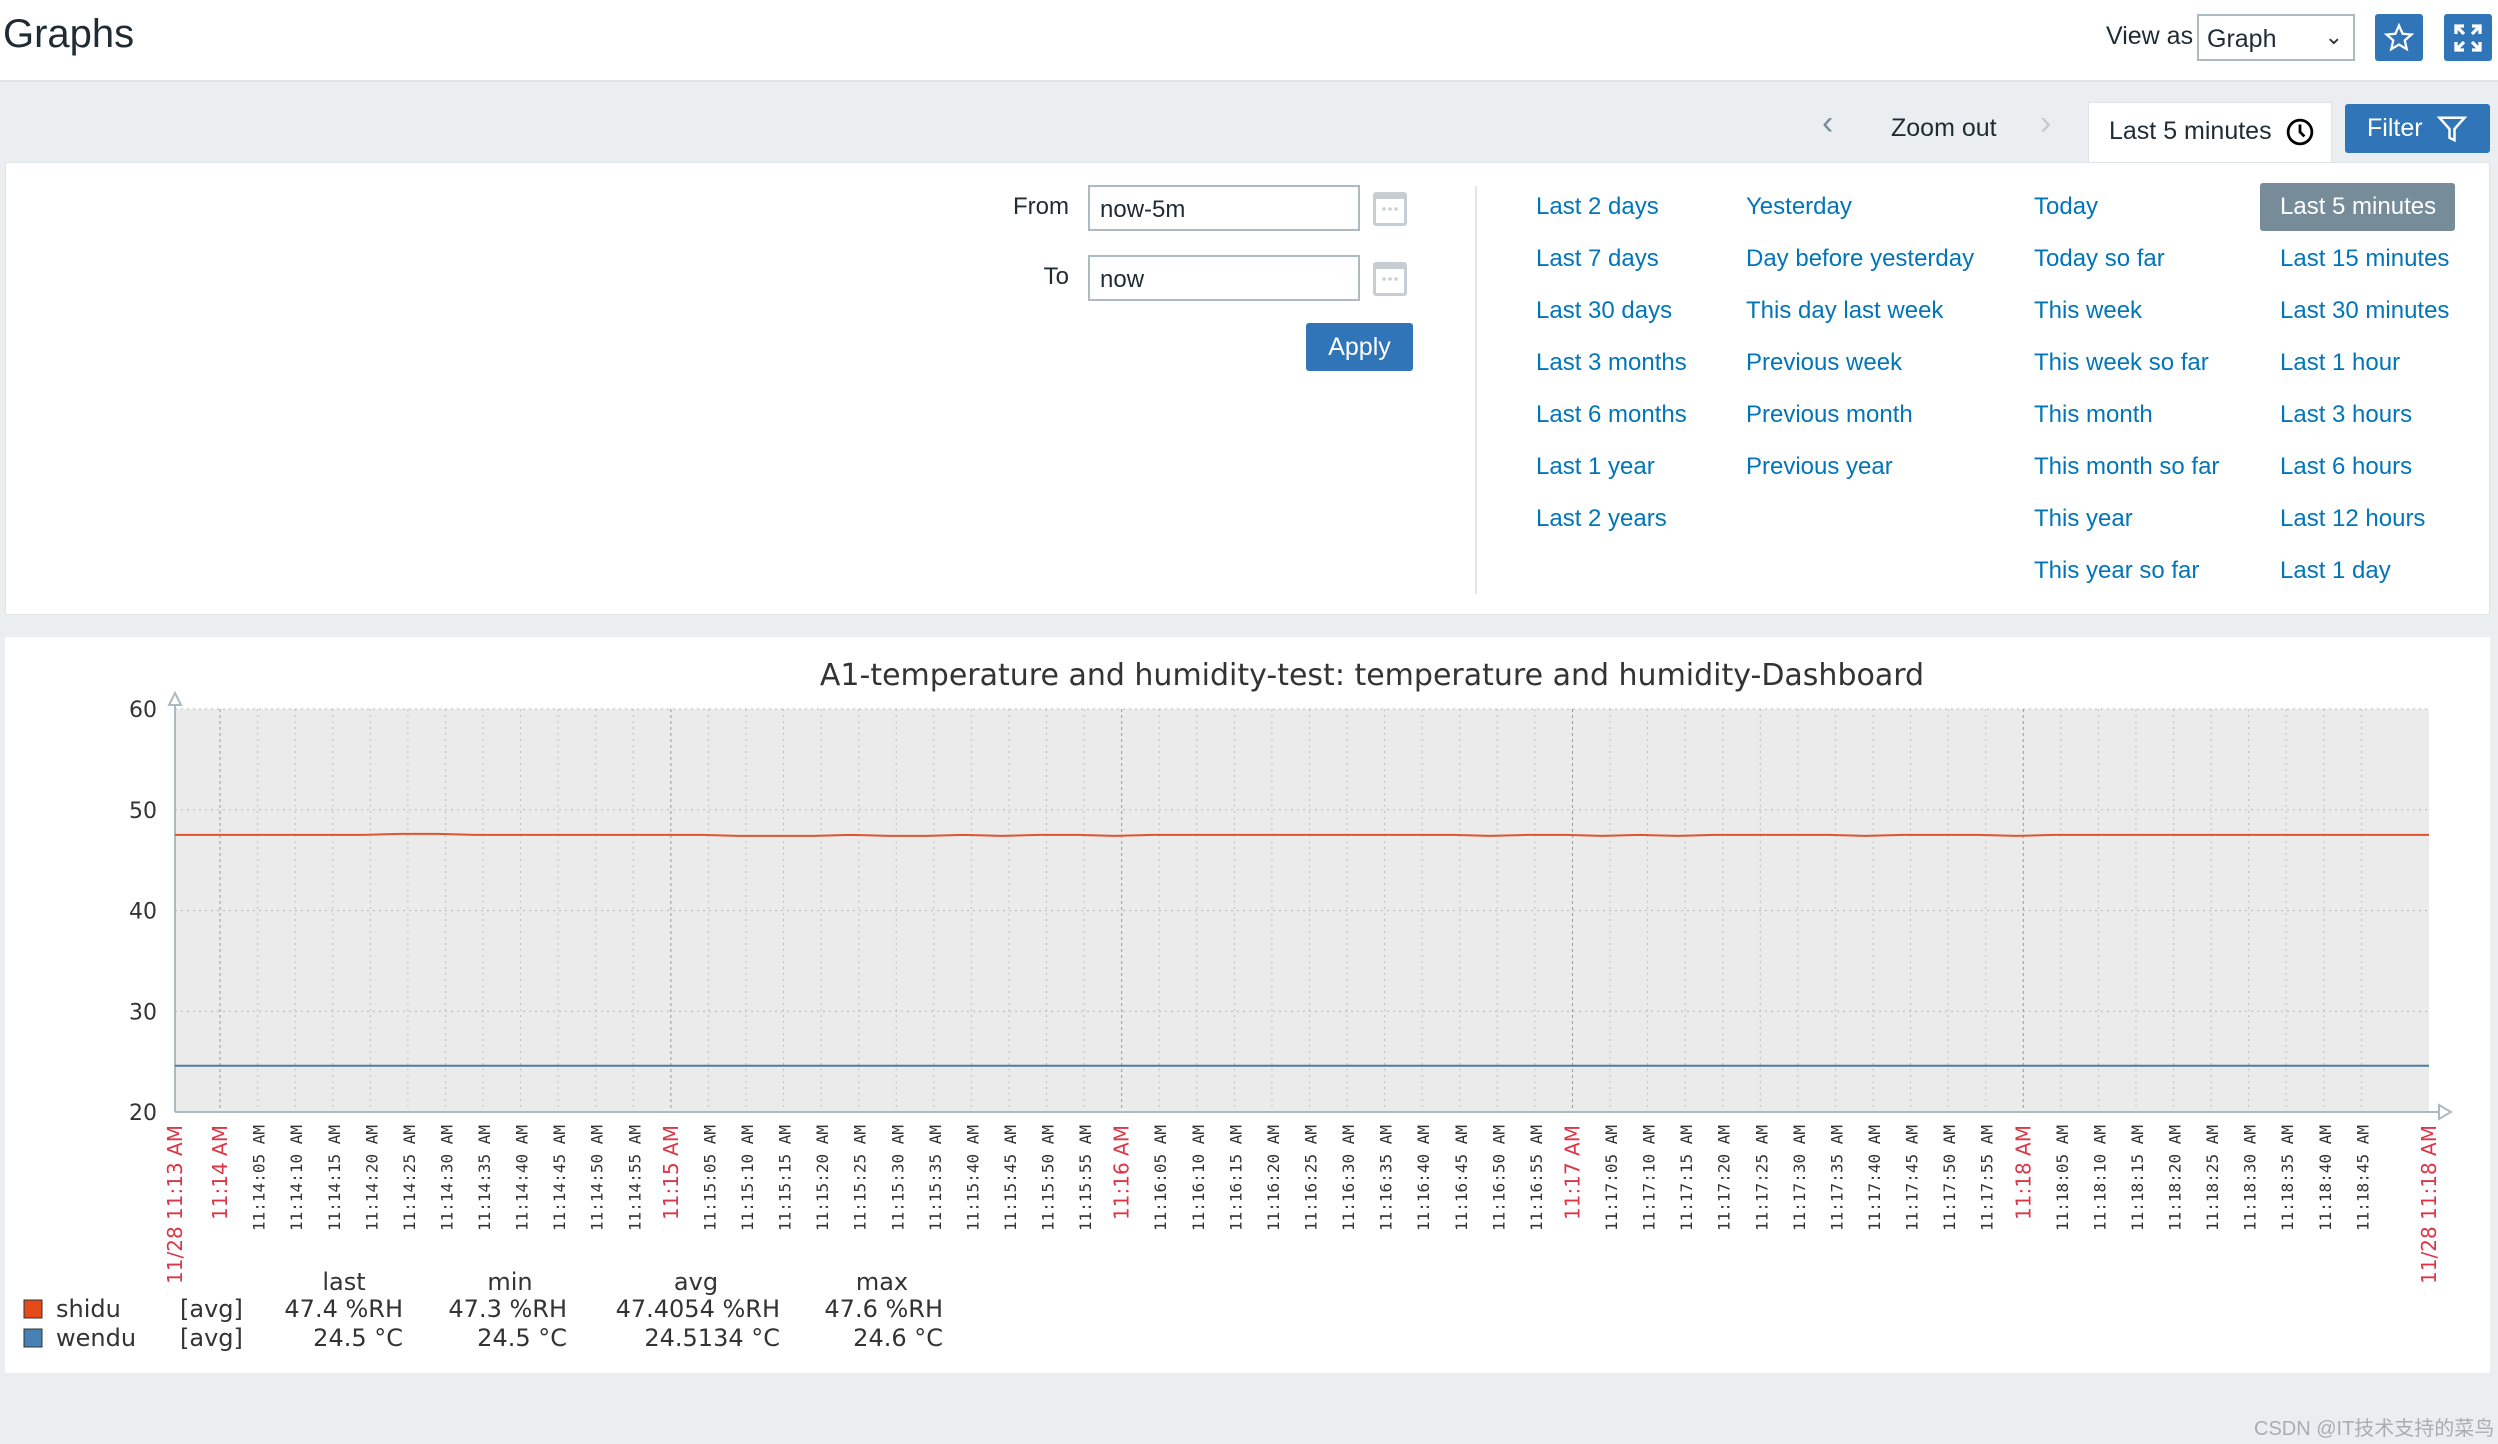  What do you see at coordinates (1224, 278) in the screenshot?
I see `to-input: now` at bounding box center [1224, 278].